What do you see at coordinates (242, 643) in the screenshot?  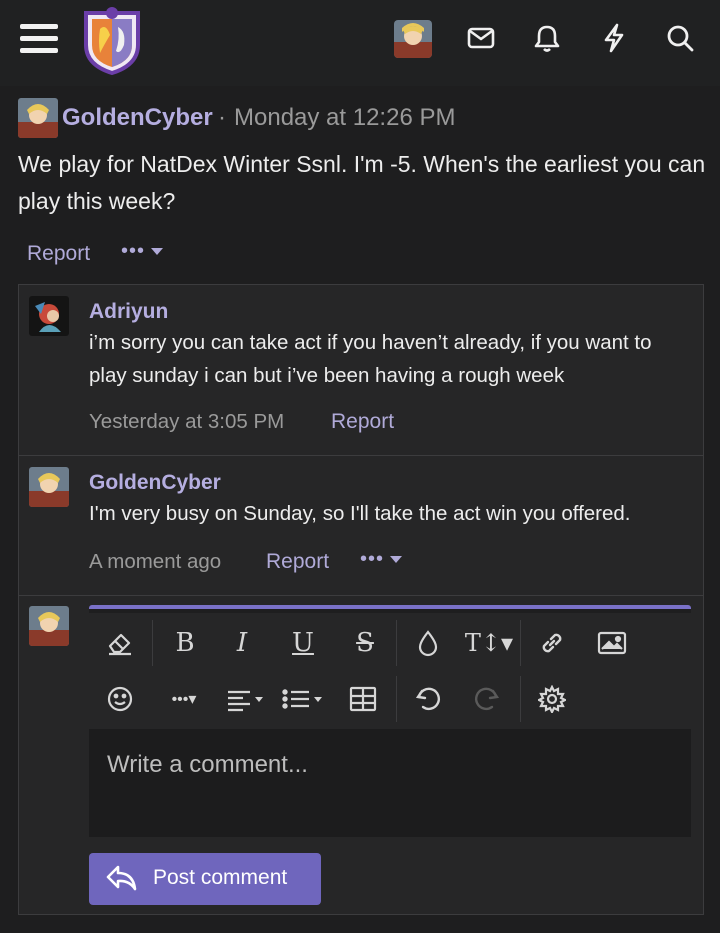 I see `italic-icon: I` at bounding box center [242, 643].